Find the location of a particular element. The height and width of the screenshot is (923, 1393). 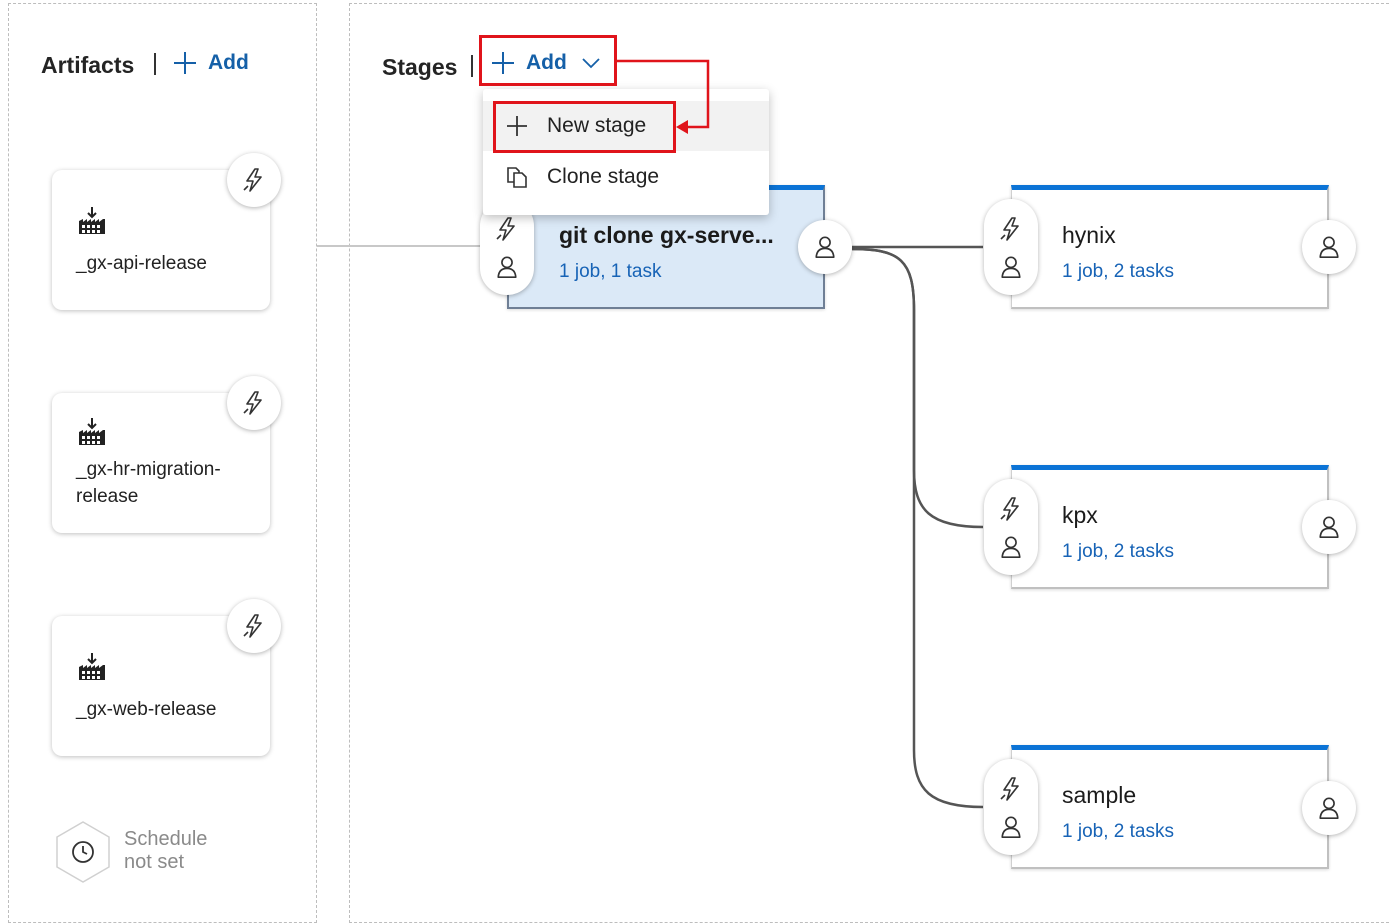

annotation-arrow is located at coordinates (663, 96).